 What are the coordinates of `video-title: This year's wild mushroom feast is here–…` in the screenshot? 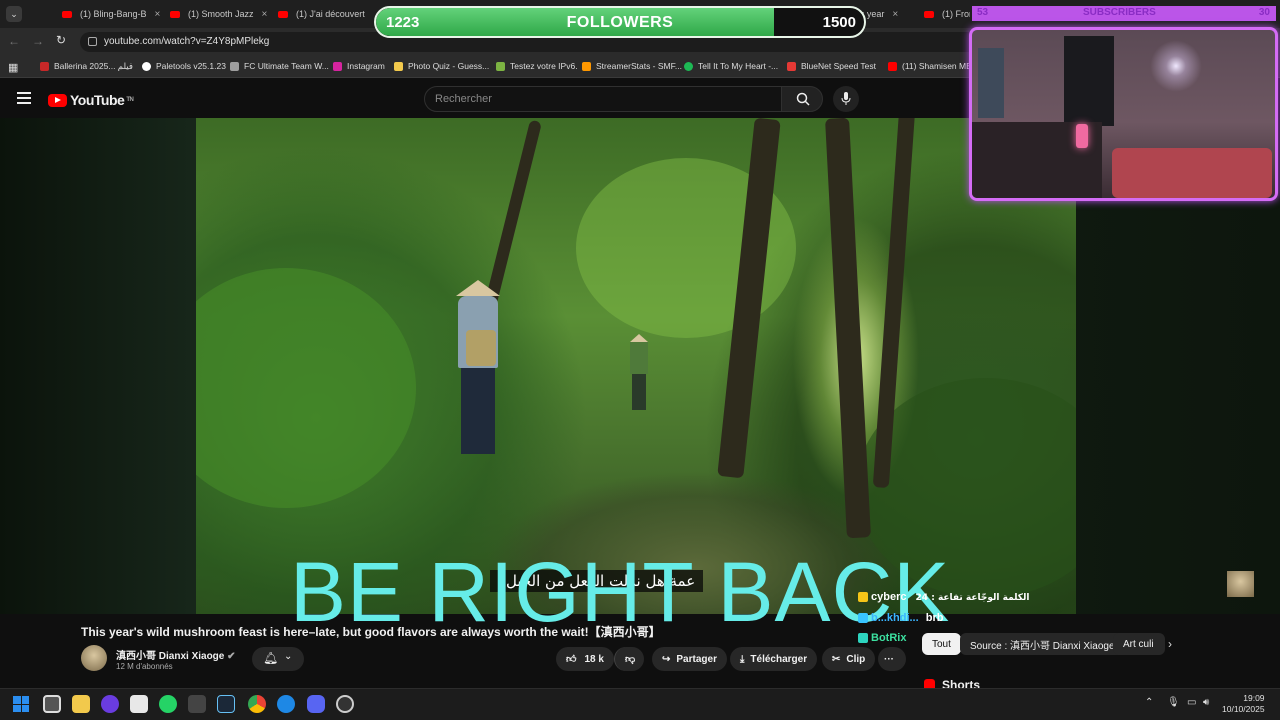 It's located at (371, 632).